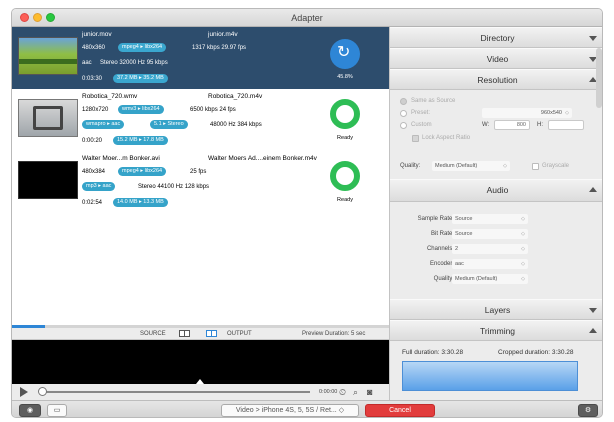 This screenshot has height=422, width=614. Describe the element at coordinates (94, 48) in the screenshot. I see `video-dimensions: 480x360` at that location.